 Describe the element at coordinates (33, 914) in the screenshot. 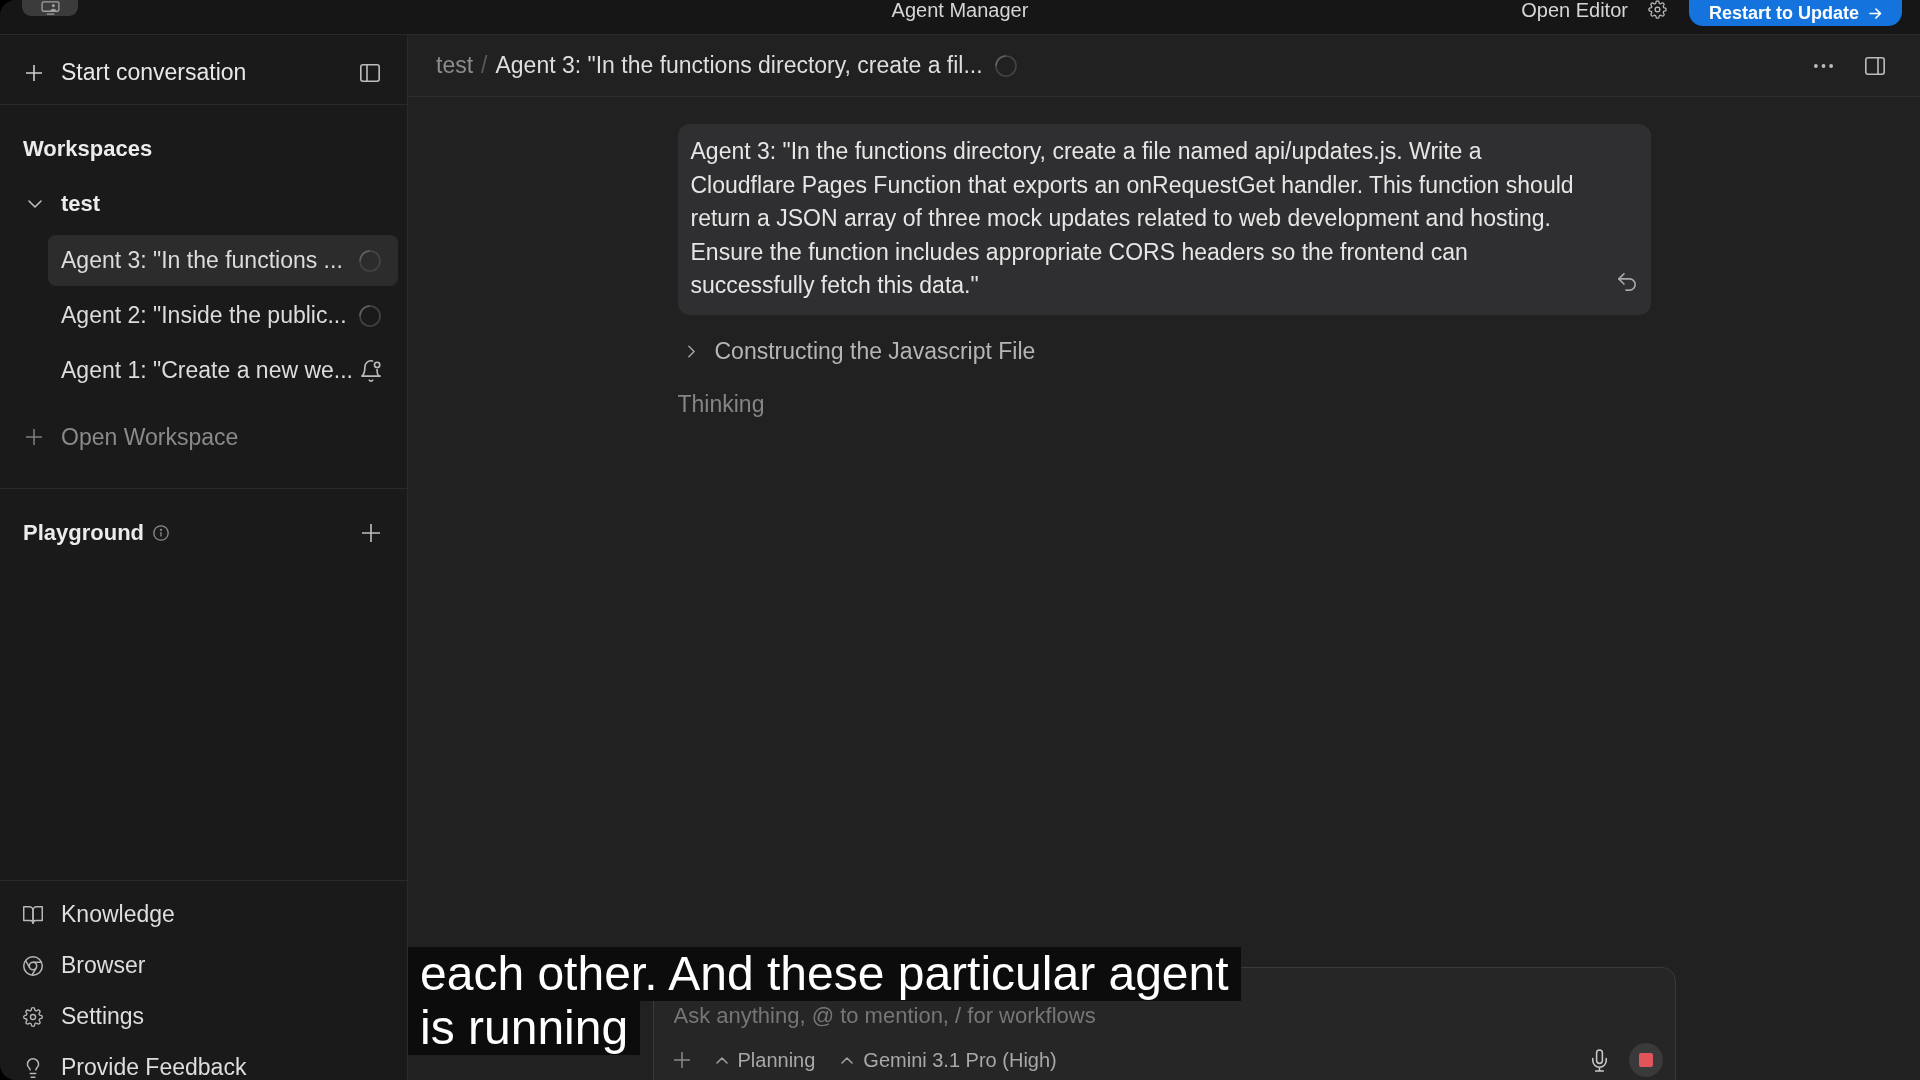

I see `book-icon` at that location.